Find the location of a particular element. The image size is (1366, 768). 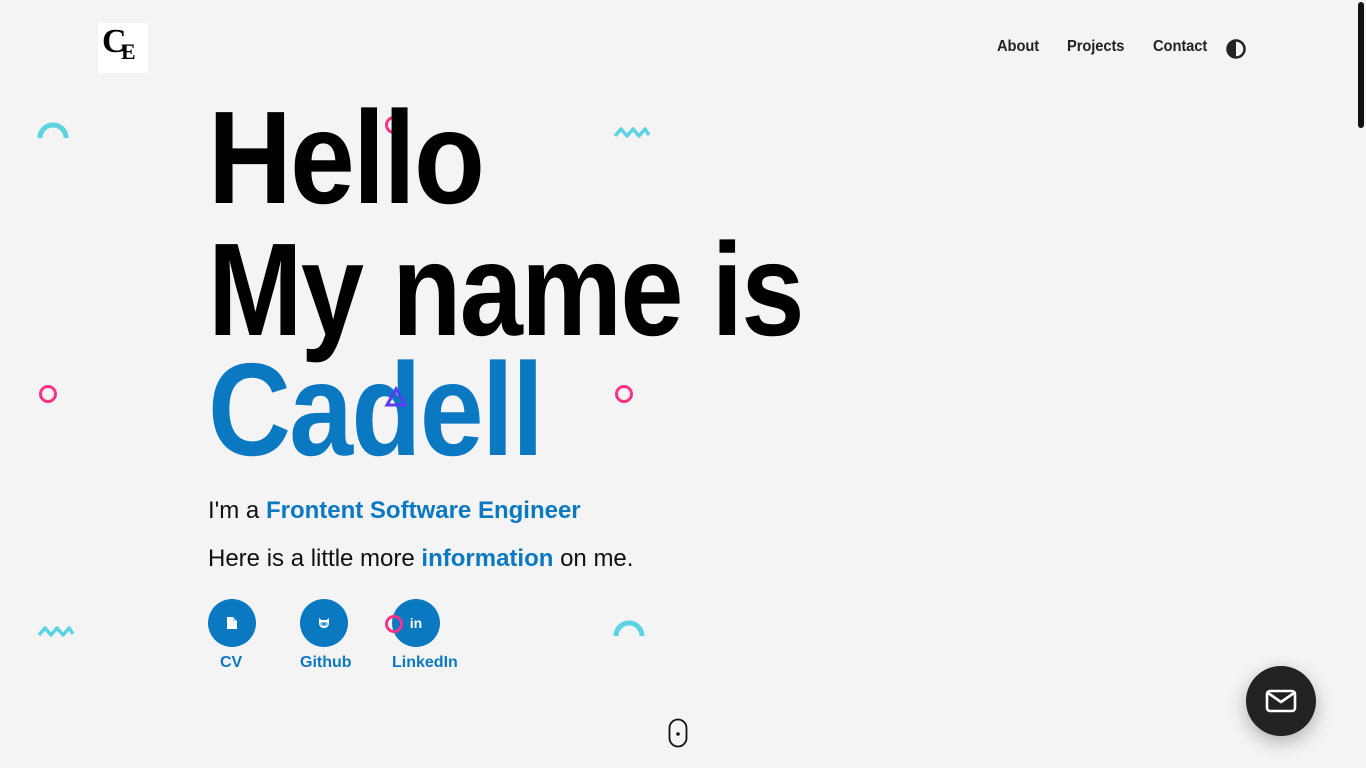

info-prefix: Here is a little more is located at coordinates (315, 558).